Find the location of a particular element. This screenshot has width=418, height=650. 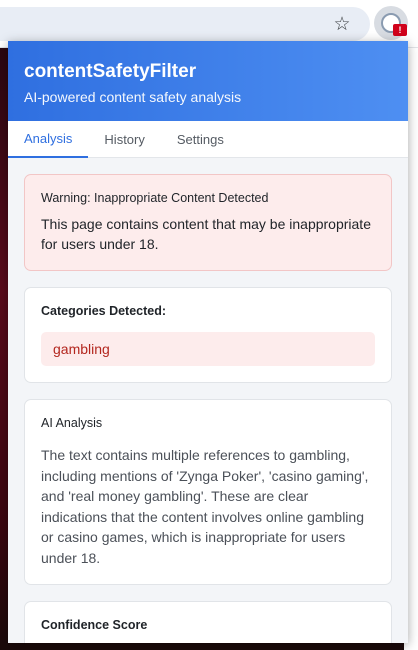

category-chip-gambling: gambling is located at coordinates (208, 349).